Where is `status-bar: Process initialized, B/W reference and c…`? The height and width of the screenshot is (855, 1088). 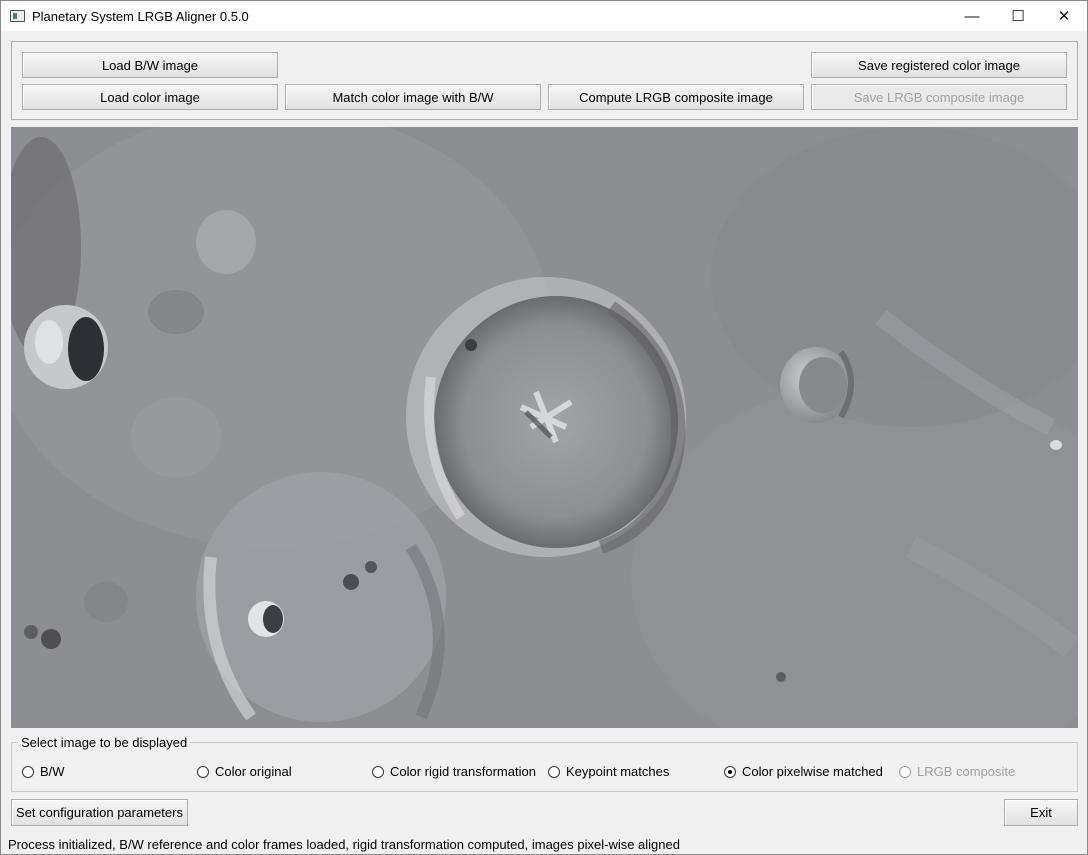 status-bar: Process initialized, B/W reference and c… is located at coordinates (344, 844).